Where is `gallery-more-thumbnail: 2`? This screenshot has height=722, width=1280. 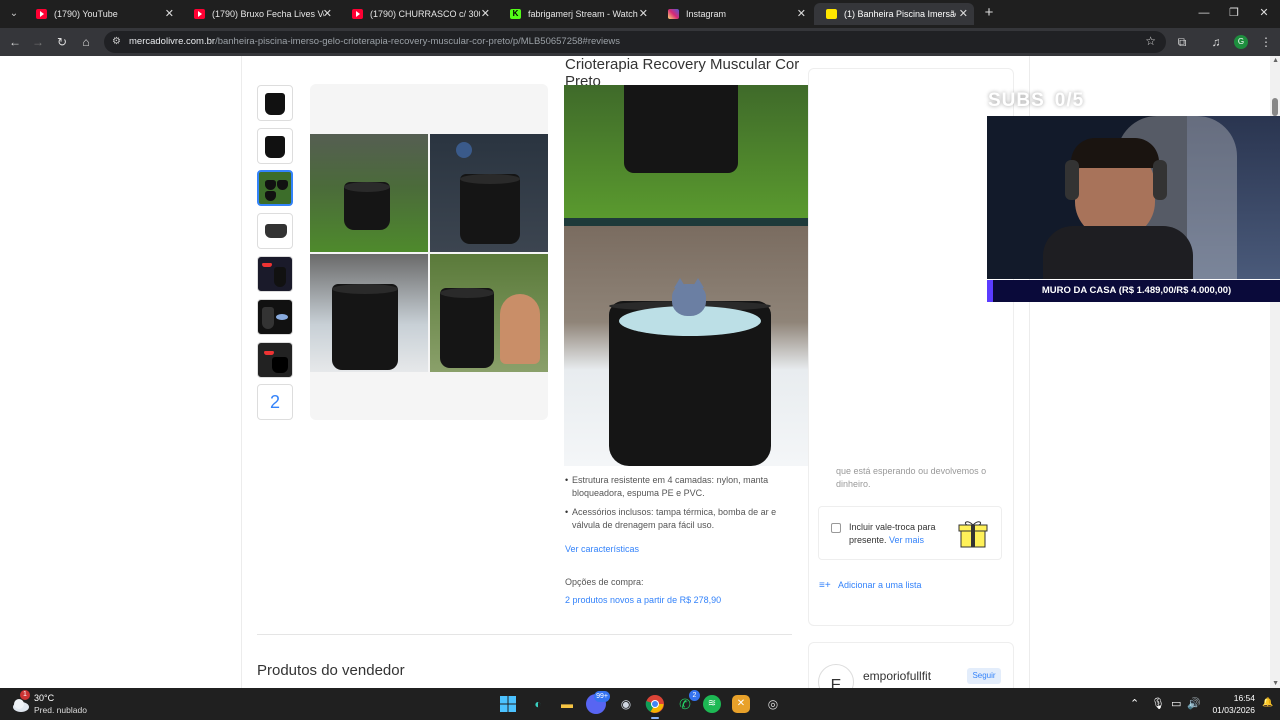
gallery-more-thumbnail: 2 is located at coordinates (275, 402).